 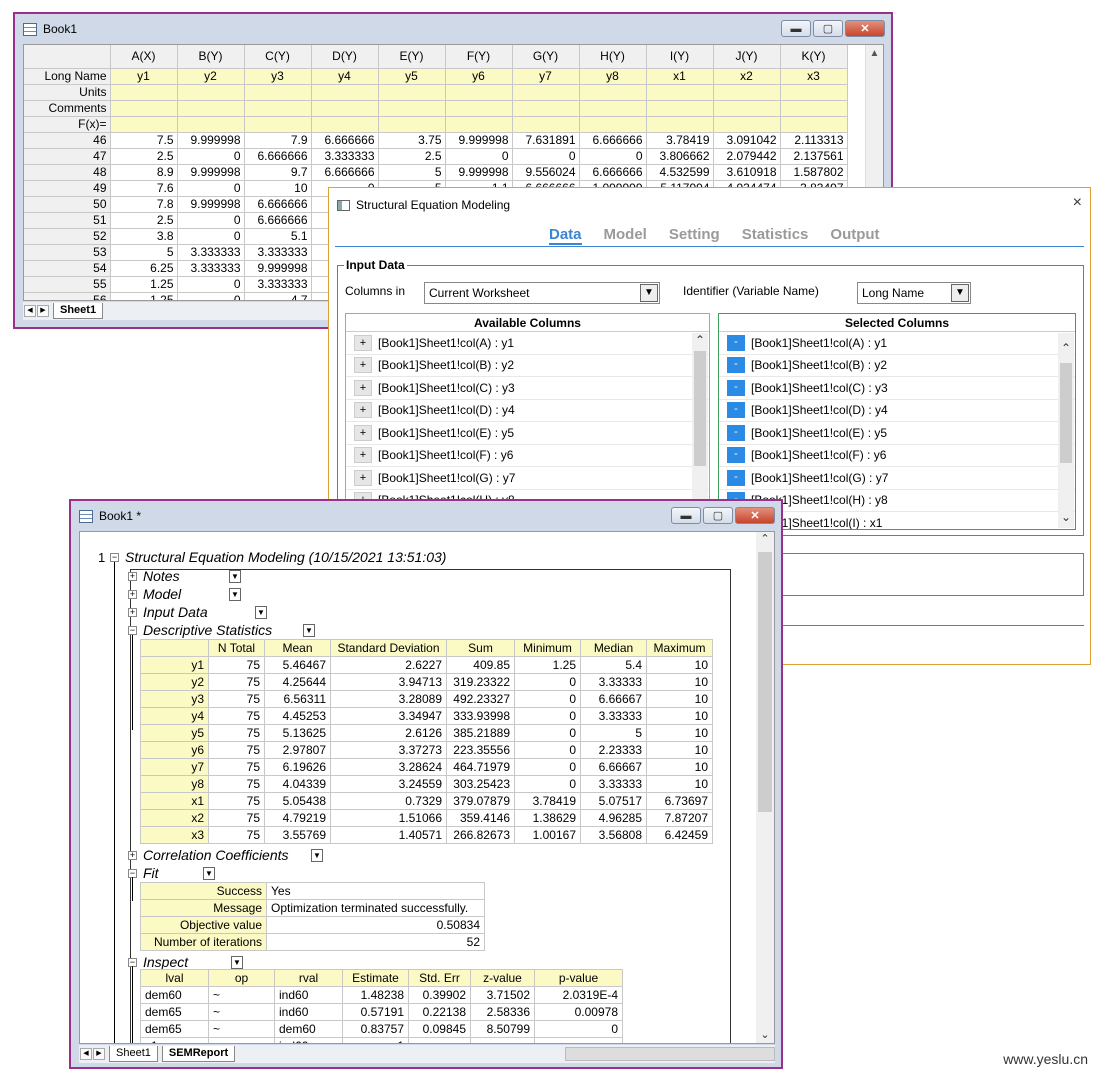 I want to click on list-item: - [Book1]Sheet1!col(G) : y7, so click(x=897, y=478).